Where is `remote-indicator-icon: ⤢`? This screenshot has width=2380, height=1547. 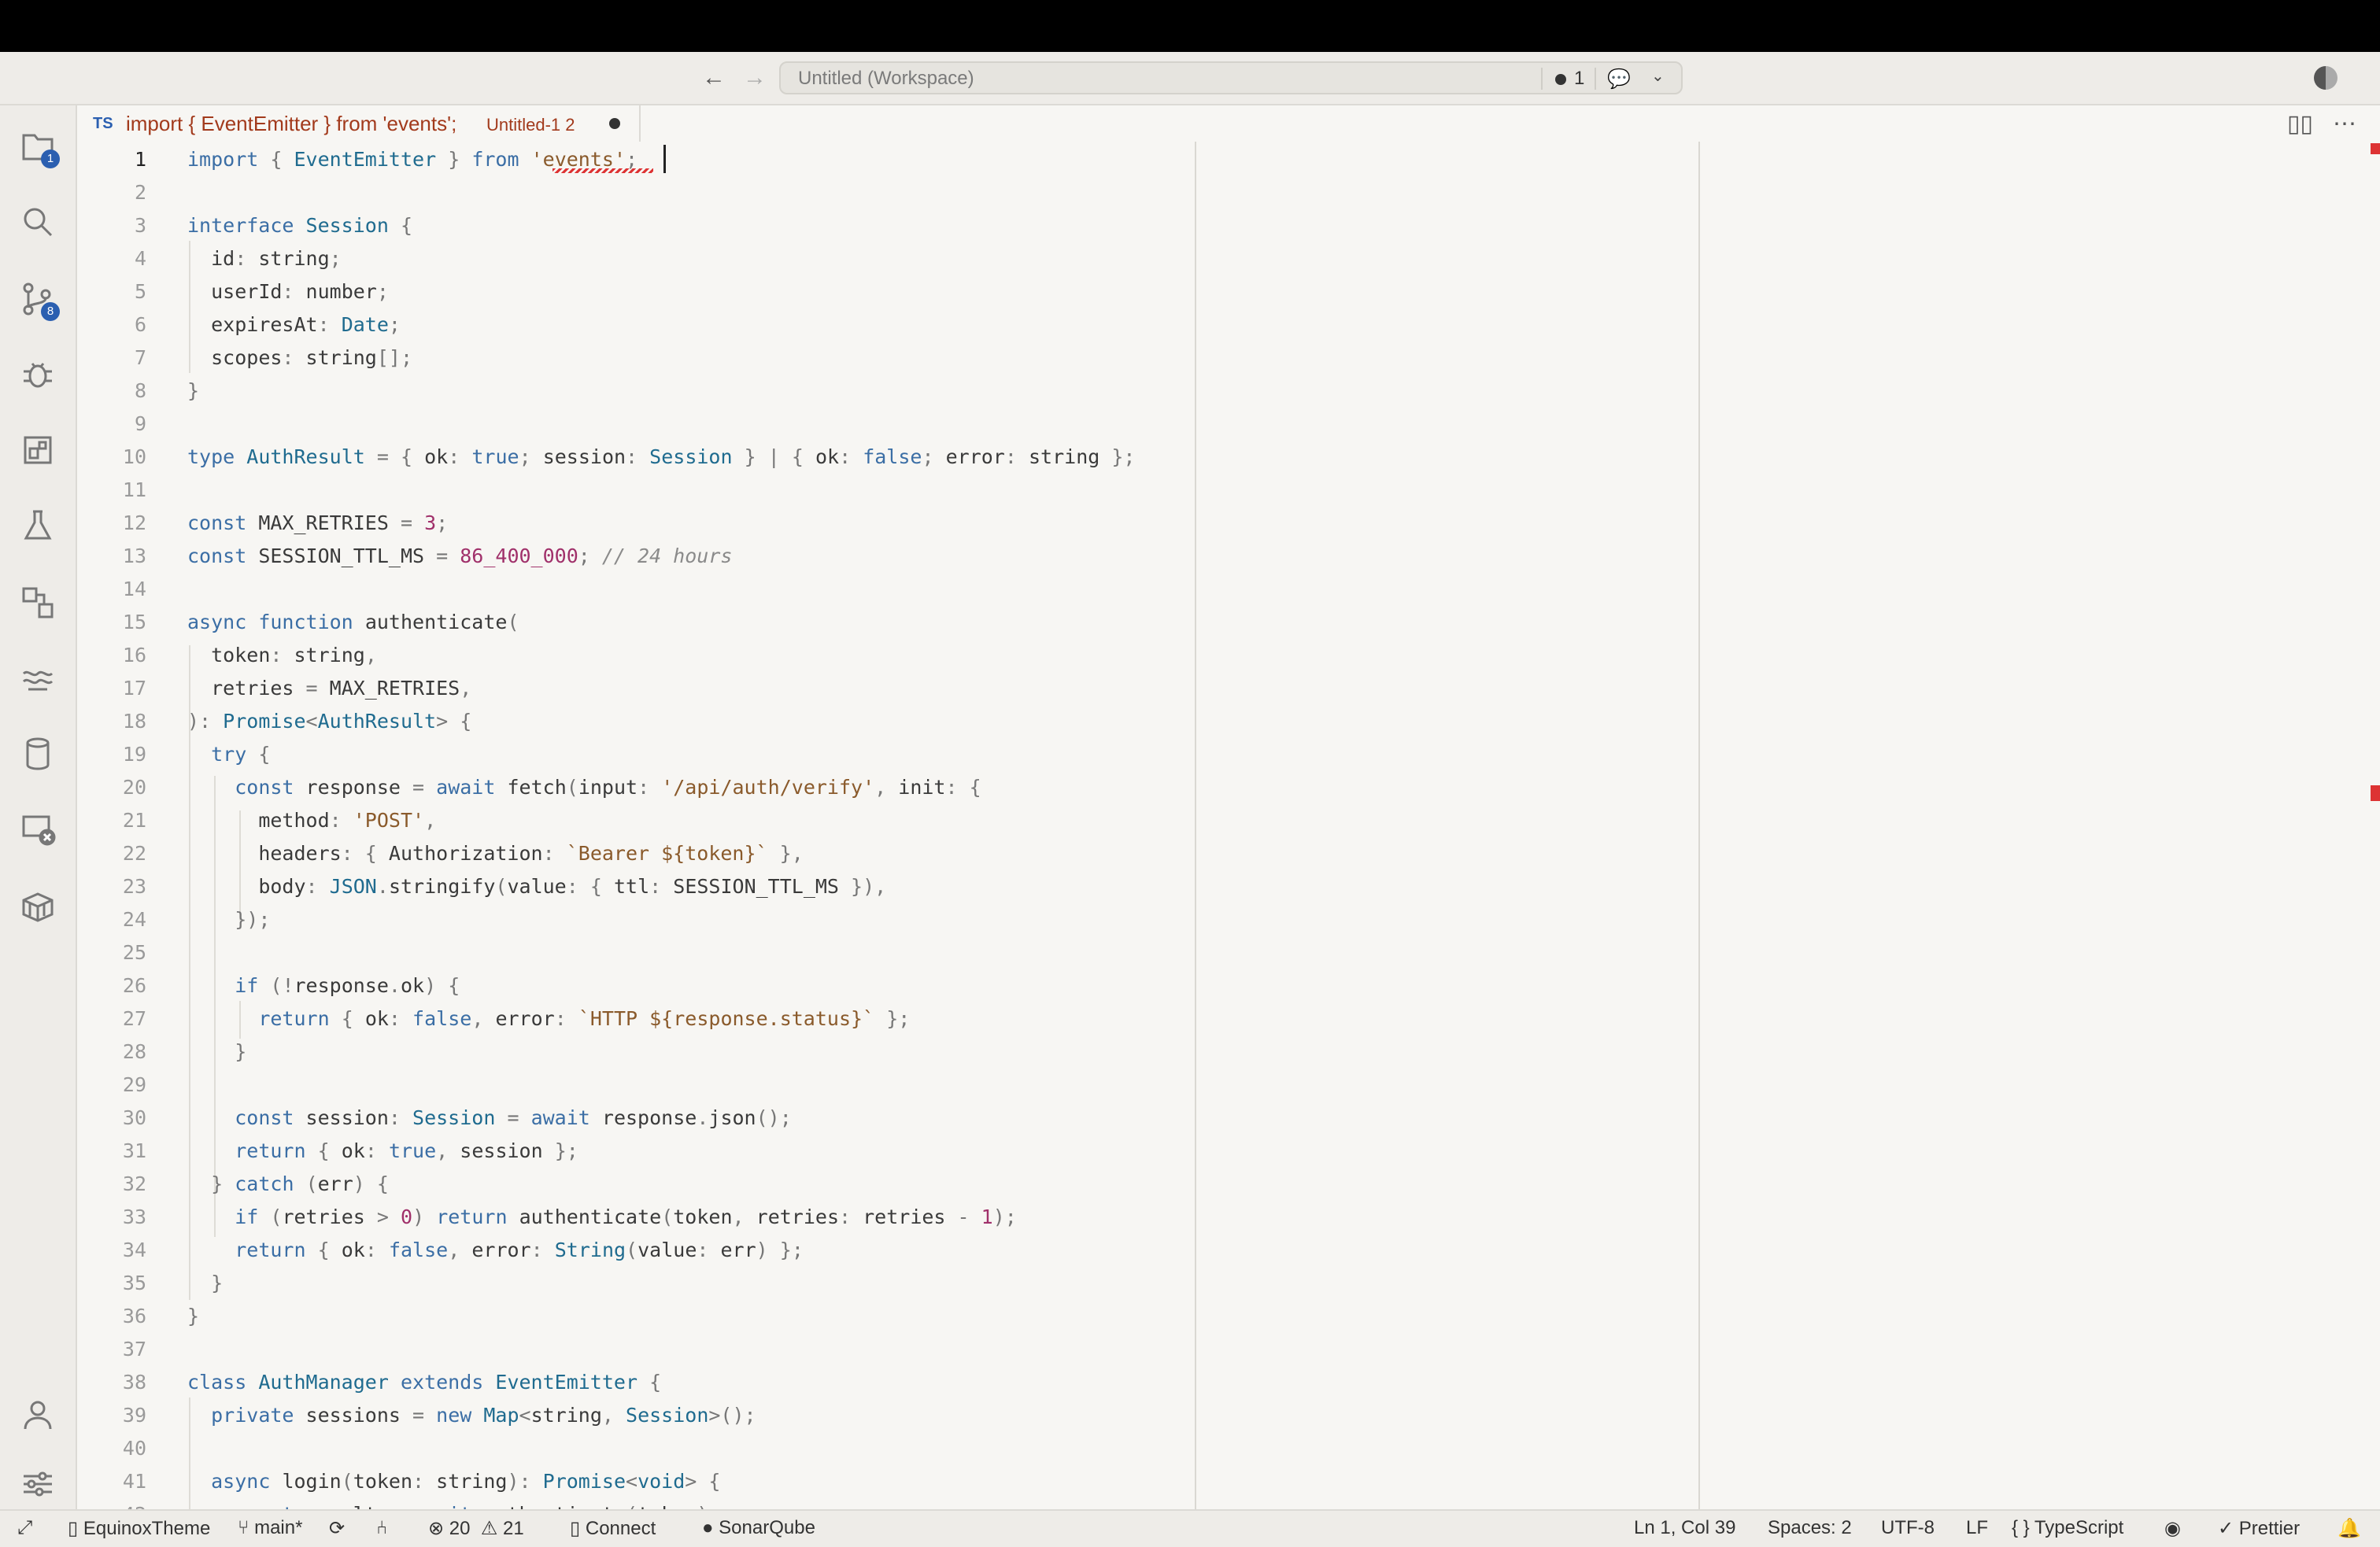
remote-indicator-icon: ⤢ is located at coordinates (24, 1528).